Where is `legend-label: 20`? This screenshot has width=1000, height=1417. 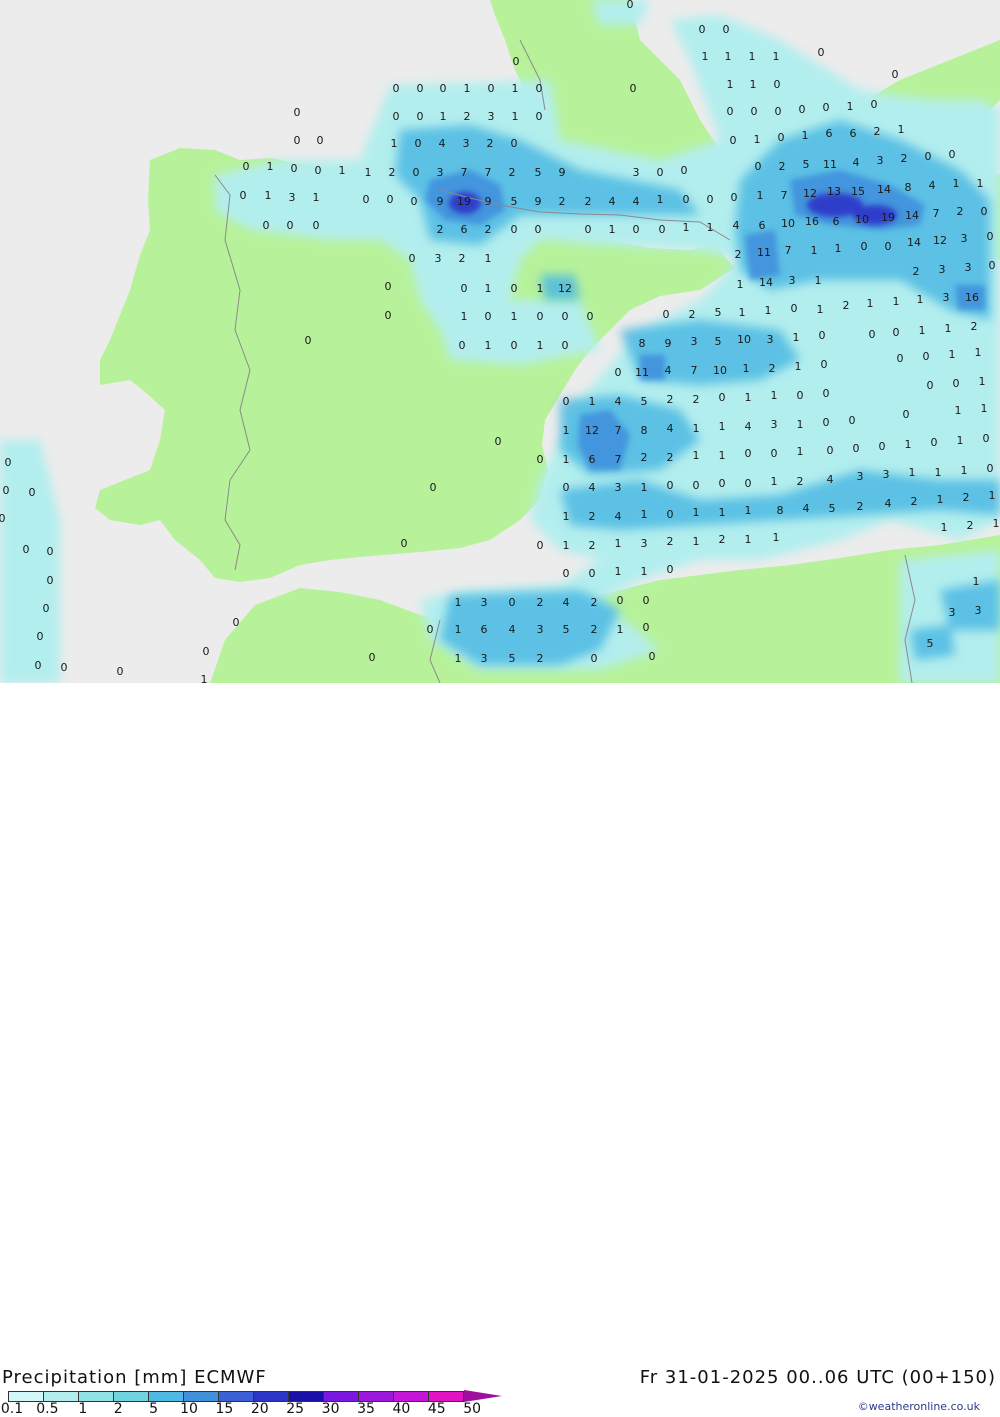
legend-label: 20 is located at coordinates (259, 1409).